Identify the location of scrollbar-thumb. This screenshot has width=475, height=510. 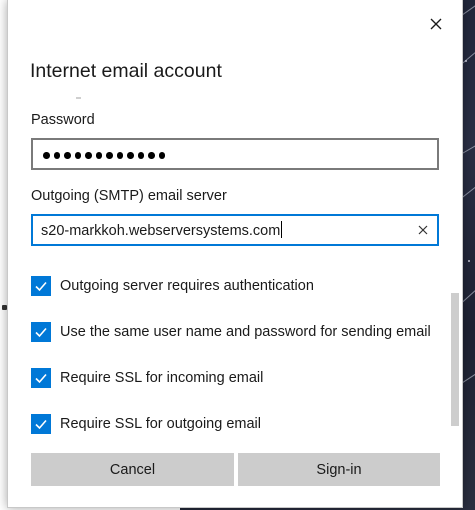
(455, 359).